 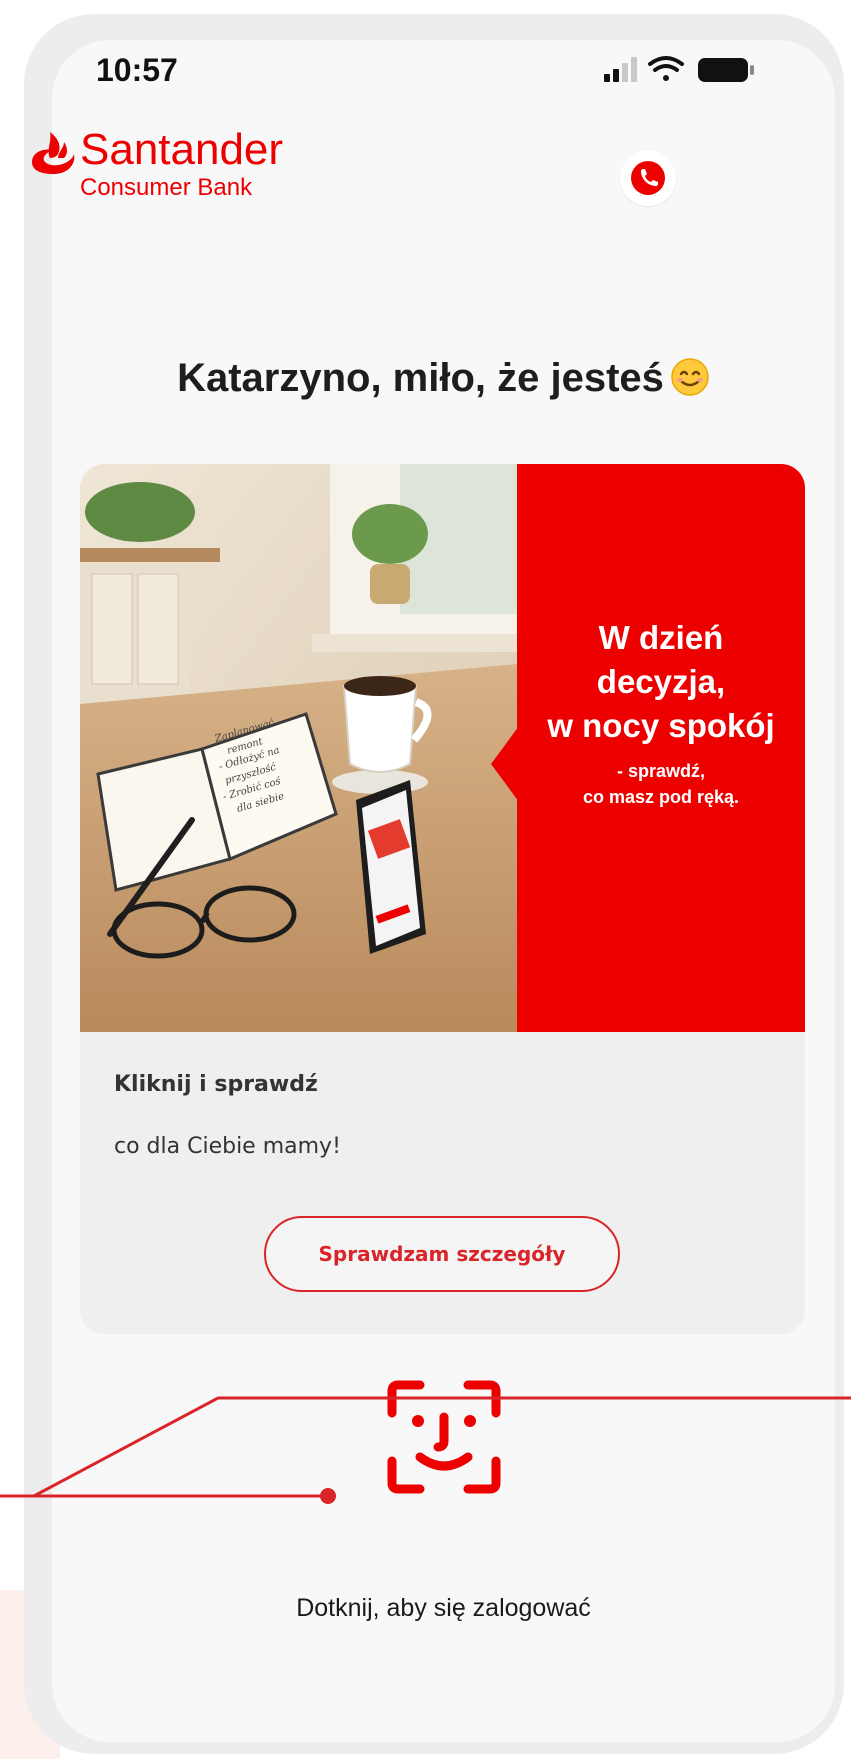 I want to click on brand-name: Santander, so click(x=182, y=149).